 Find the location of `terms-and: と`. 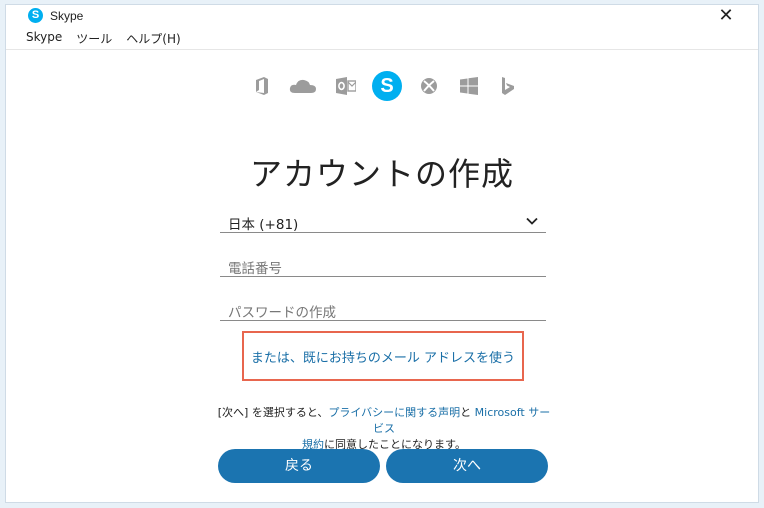

terms-and: と is located at coordinates (466, 412).